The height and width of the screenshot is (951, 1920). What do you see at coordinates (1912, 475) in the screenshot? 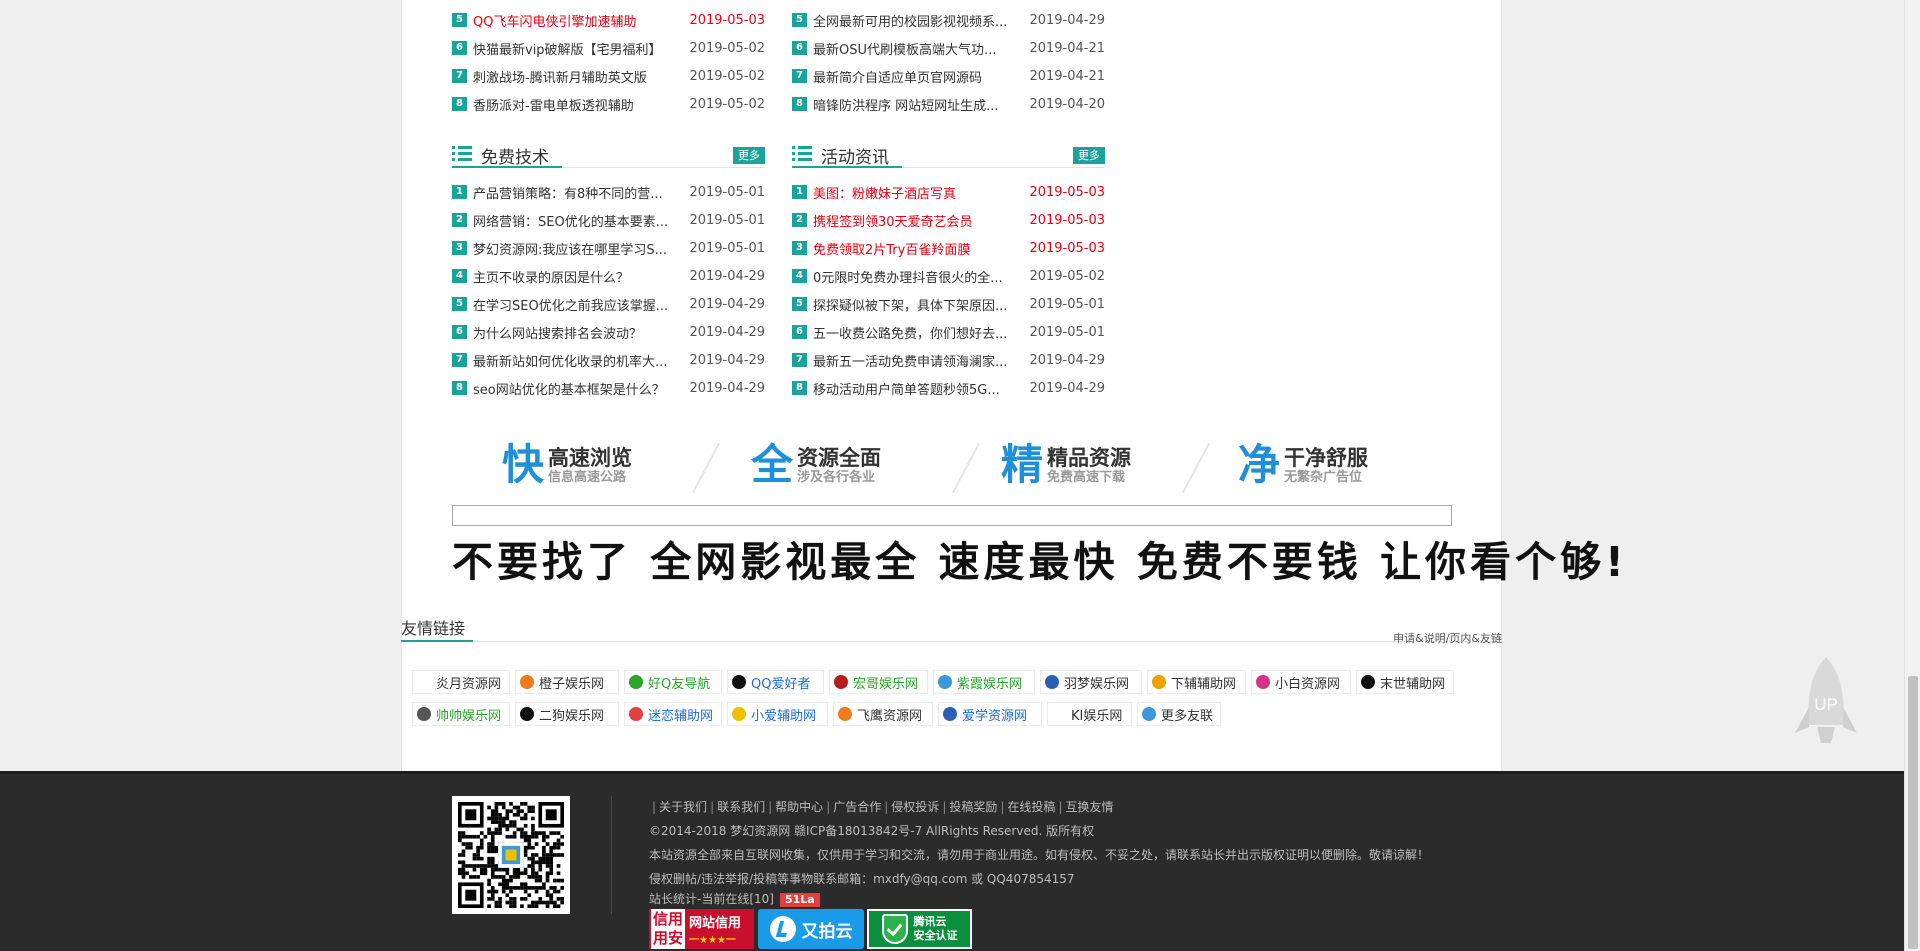
I see `page-scrollbar` at bounding box center [1912, 475].